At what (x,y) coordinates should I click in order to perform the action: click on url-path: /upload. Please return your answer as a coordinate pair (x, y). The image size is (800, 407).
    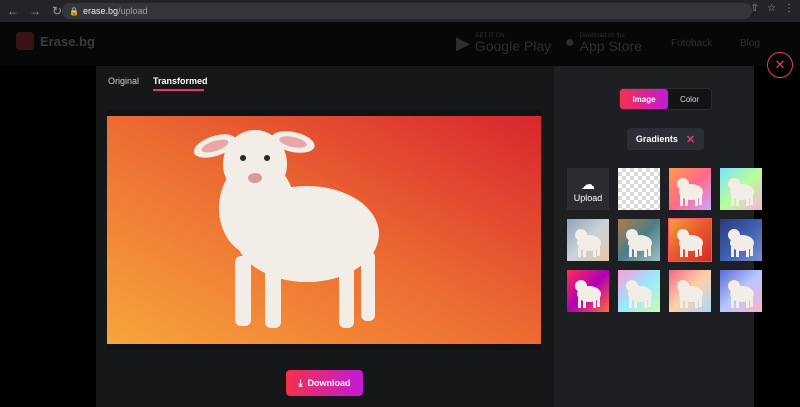
    Looking at the image, I should click on (133, 11).